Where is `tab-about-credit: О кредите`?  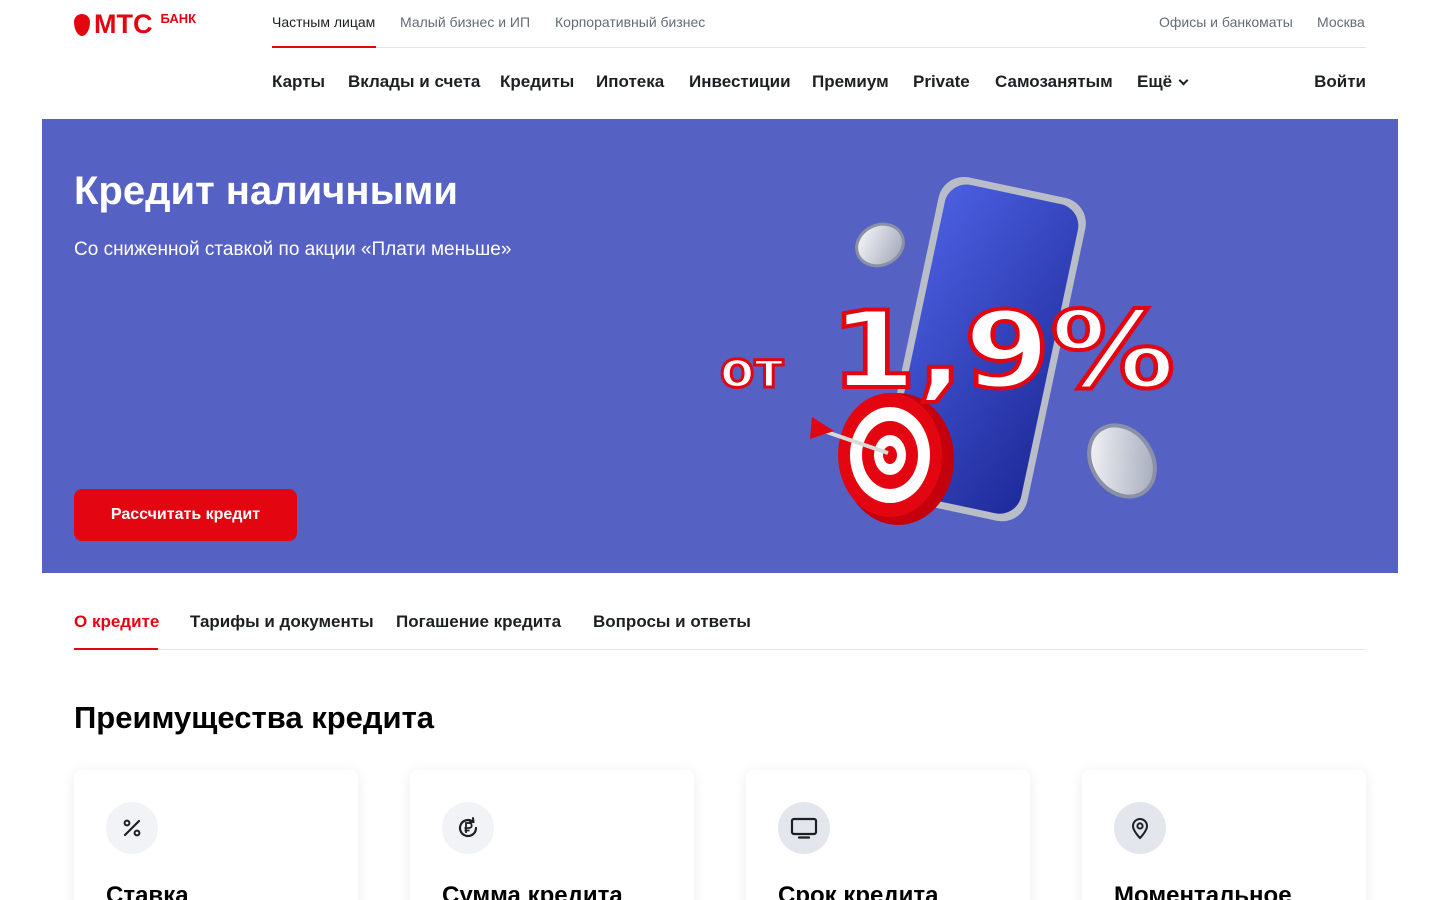 tab-about-credit: О кредите is located at coordinates (116, 622).